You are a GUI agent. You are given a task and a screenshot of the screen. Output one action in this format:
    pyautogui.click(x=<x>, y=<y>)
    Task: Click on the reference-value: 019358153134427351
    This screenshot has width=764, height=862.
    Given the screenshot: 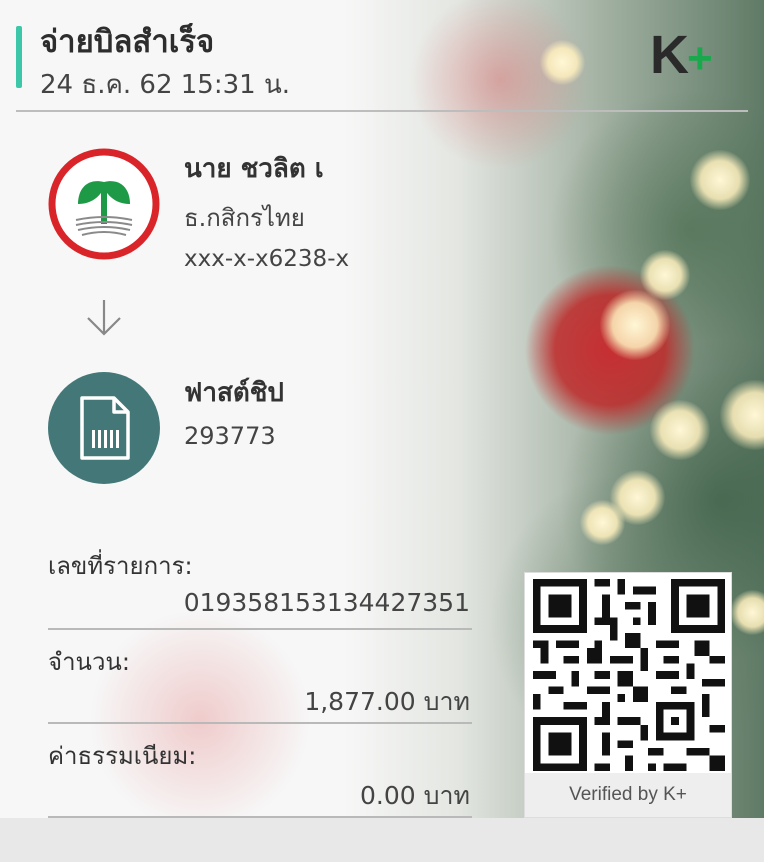 What is the action you would take?
    pyautogui.click(x=326, y=602)
    